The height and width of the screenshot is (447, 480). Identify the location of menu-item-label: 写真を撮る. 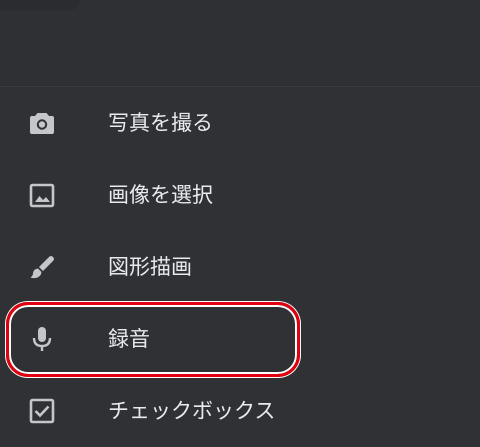
(160, 123).